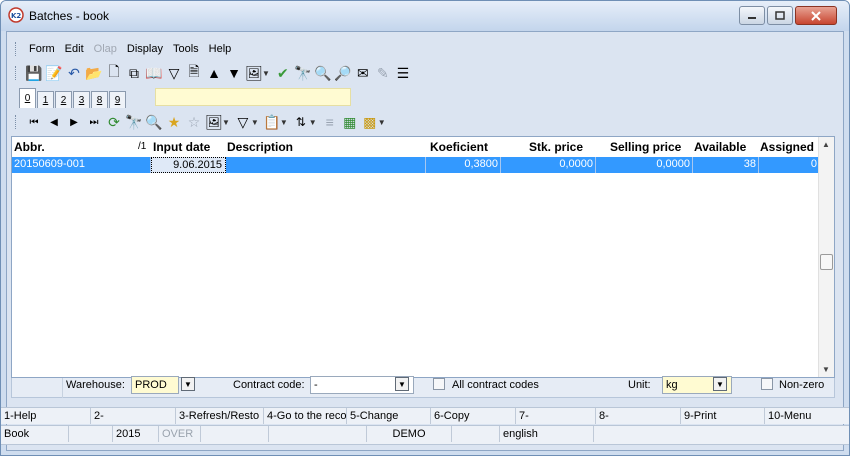 The width and height of the screenshot is (850, 456). I want to click on favorite-add-icon: ★, so click(174, 122).